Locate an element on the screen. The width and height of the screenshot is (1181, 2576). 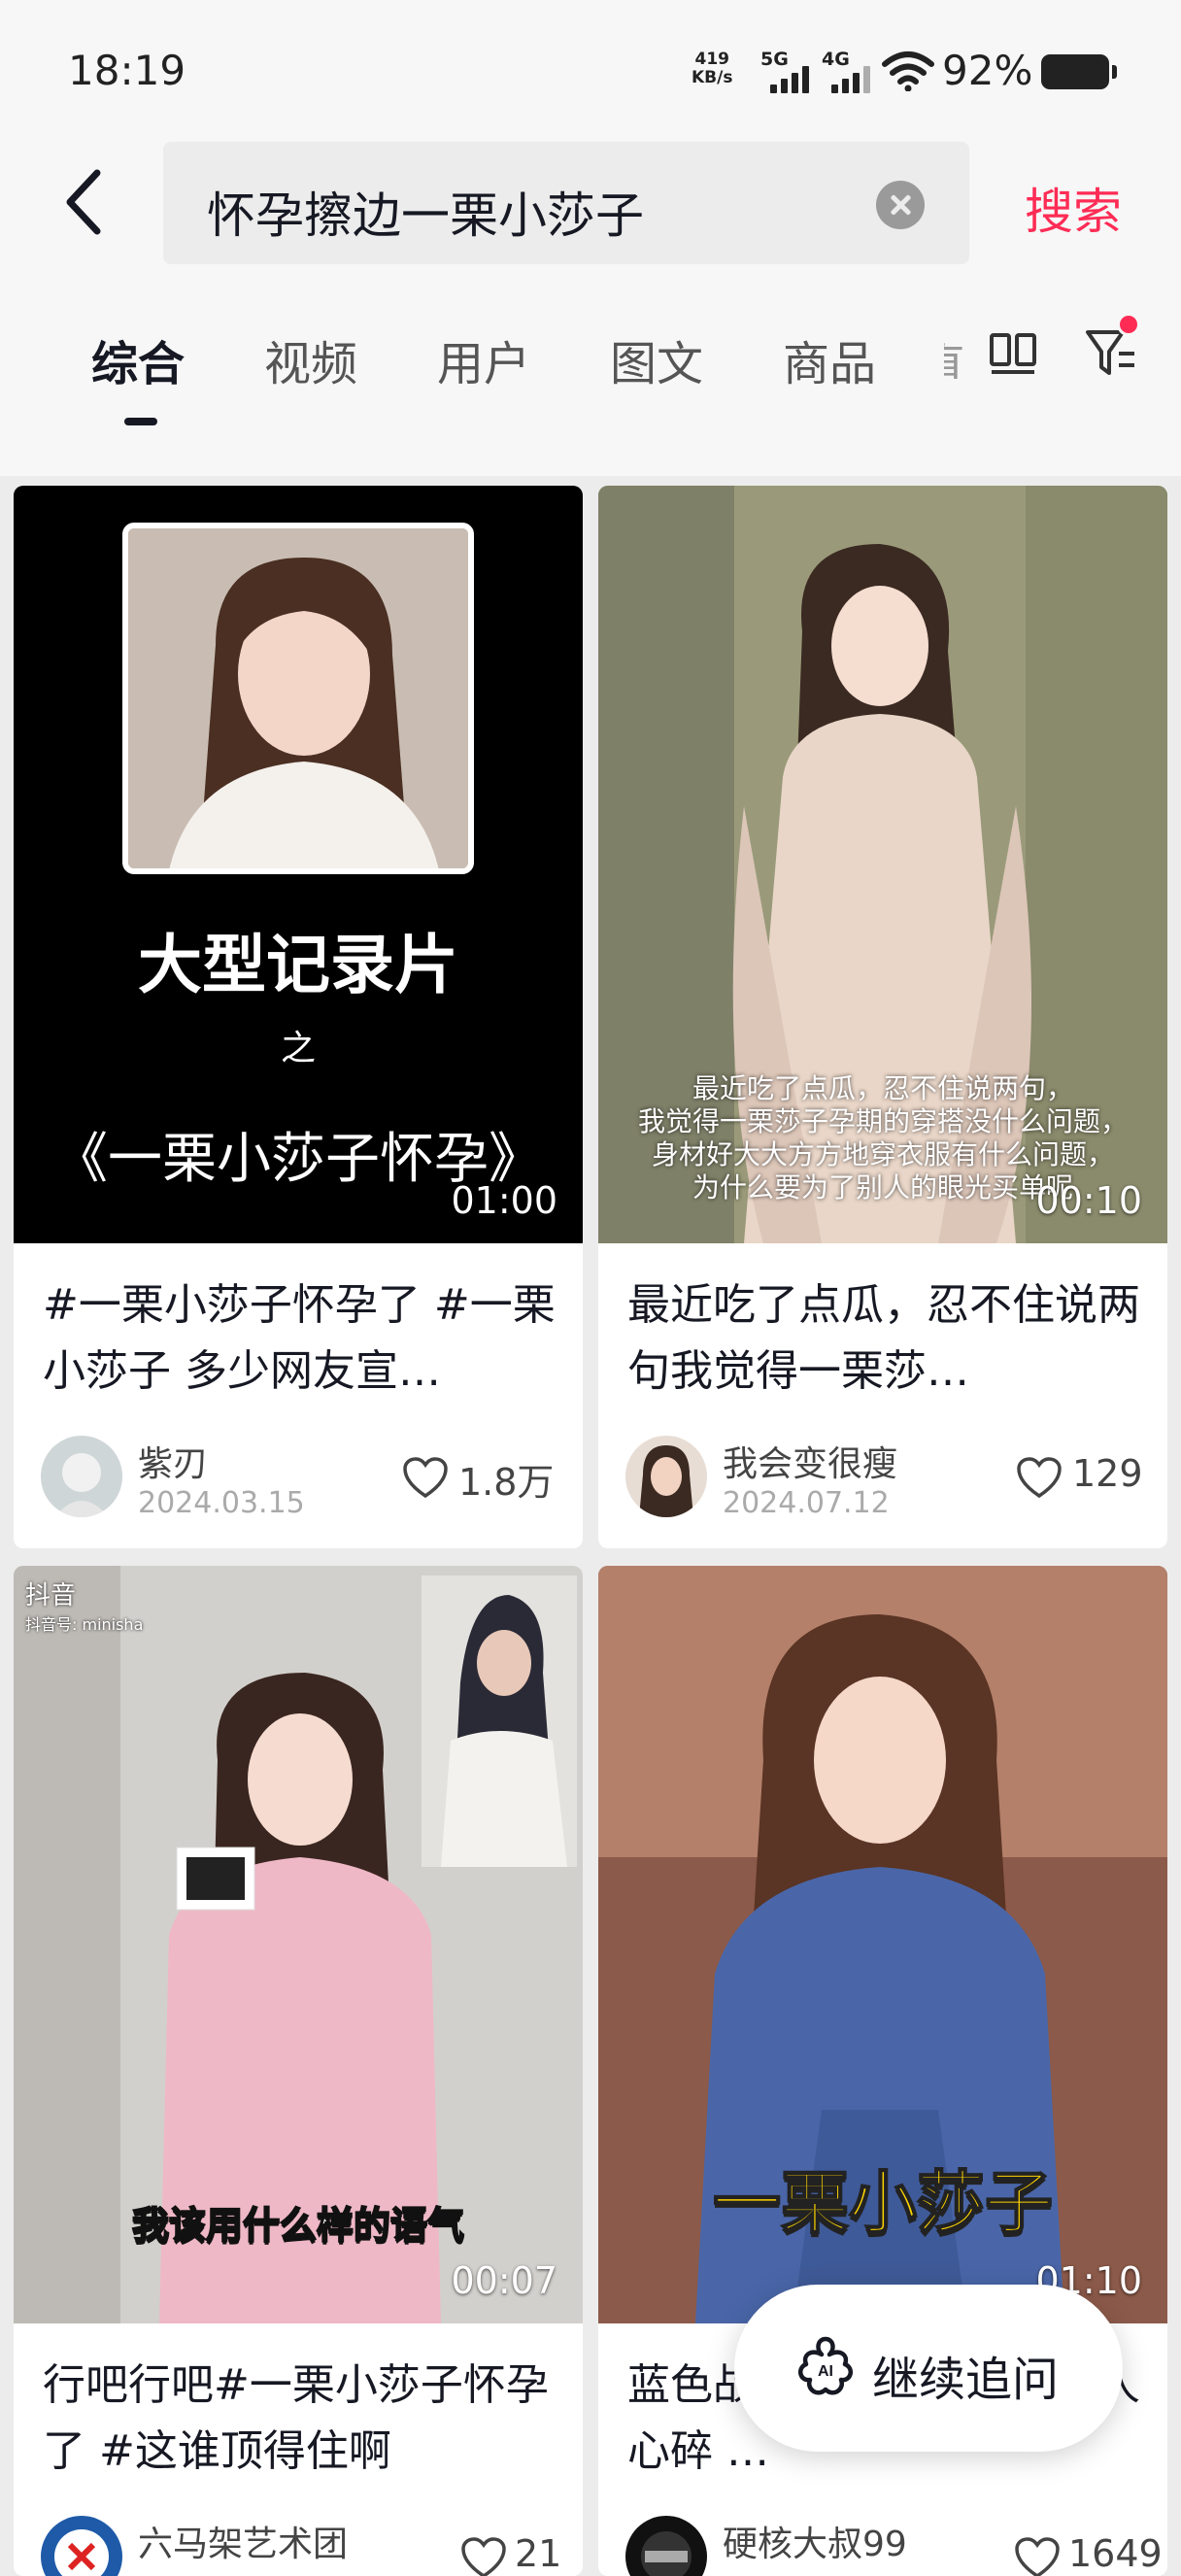
thumb-caption: 我该用什么样的语气 is located at coordinates (298, 2225).